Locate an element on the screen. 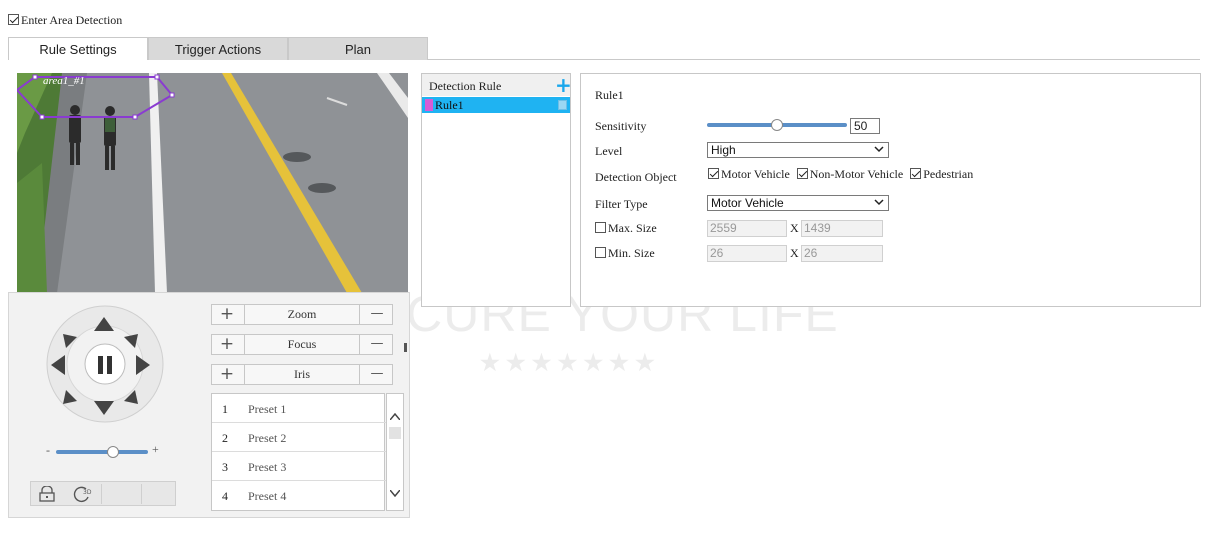  live-video: area1_#1 is located at coordinates (212, 183).